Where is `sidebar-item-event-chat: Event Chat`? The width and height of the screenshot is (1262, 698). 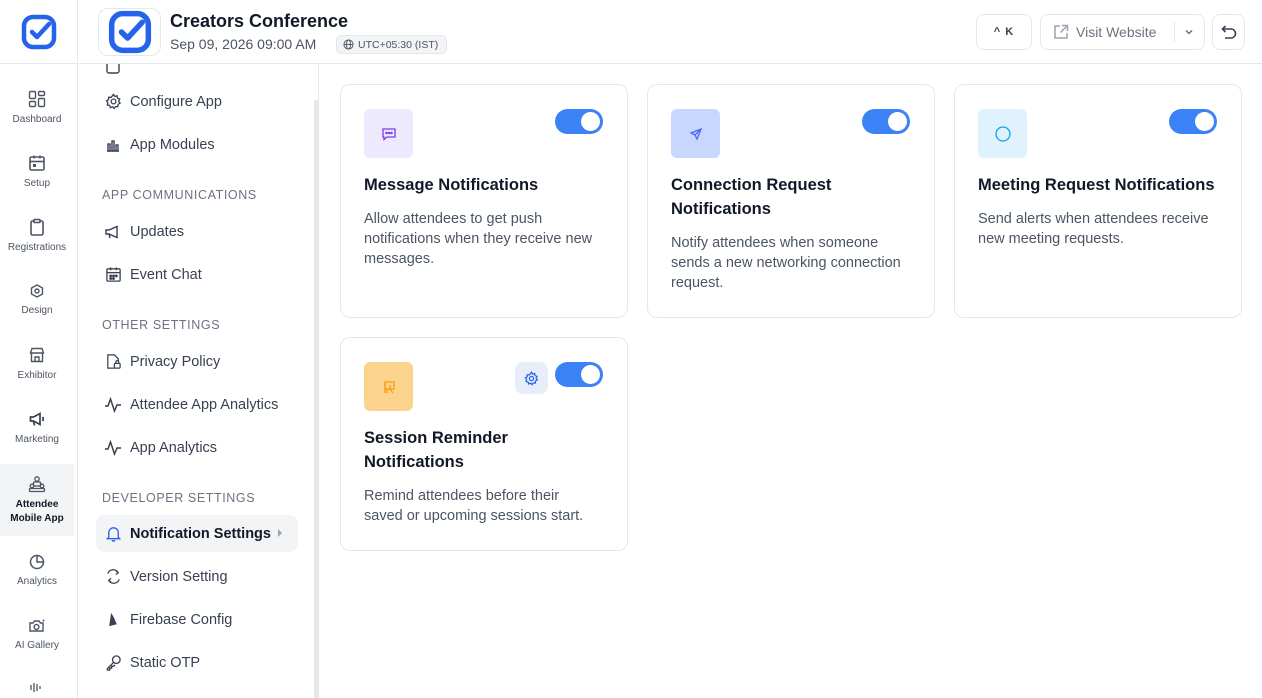
sidebar-item-event-chat: Event Chat is located at coordinates (197, 274).